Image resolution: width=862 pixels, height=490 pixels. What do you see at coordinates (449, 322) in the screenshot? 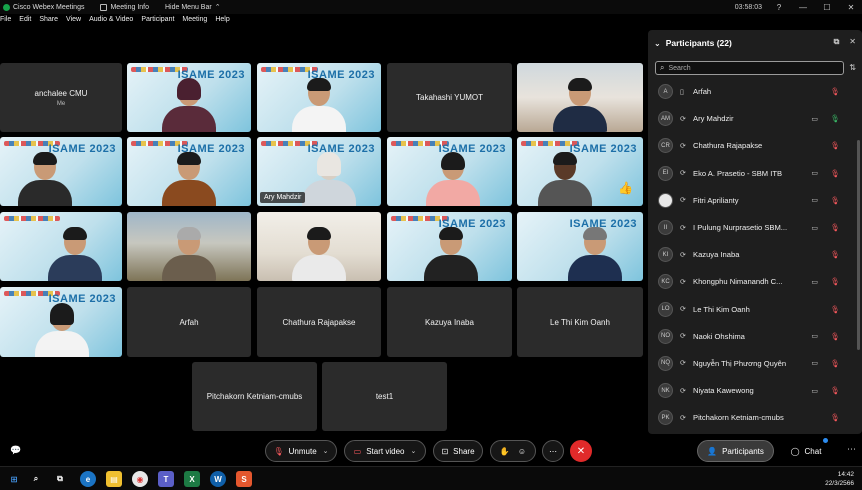
I see `video-tile-kazuya: Kazuya Inaba` at bounding box center [449, 322].